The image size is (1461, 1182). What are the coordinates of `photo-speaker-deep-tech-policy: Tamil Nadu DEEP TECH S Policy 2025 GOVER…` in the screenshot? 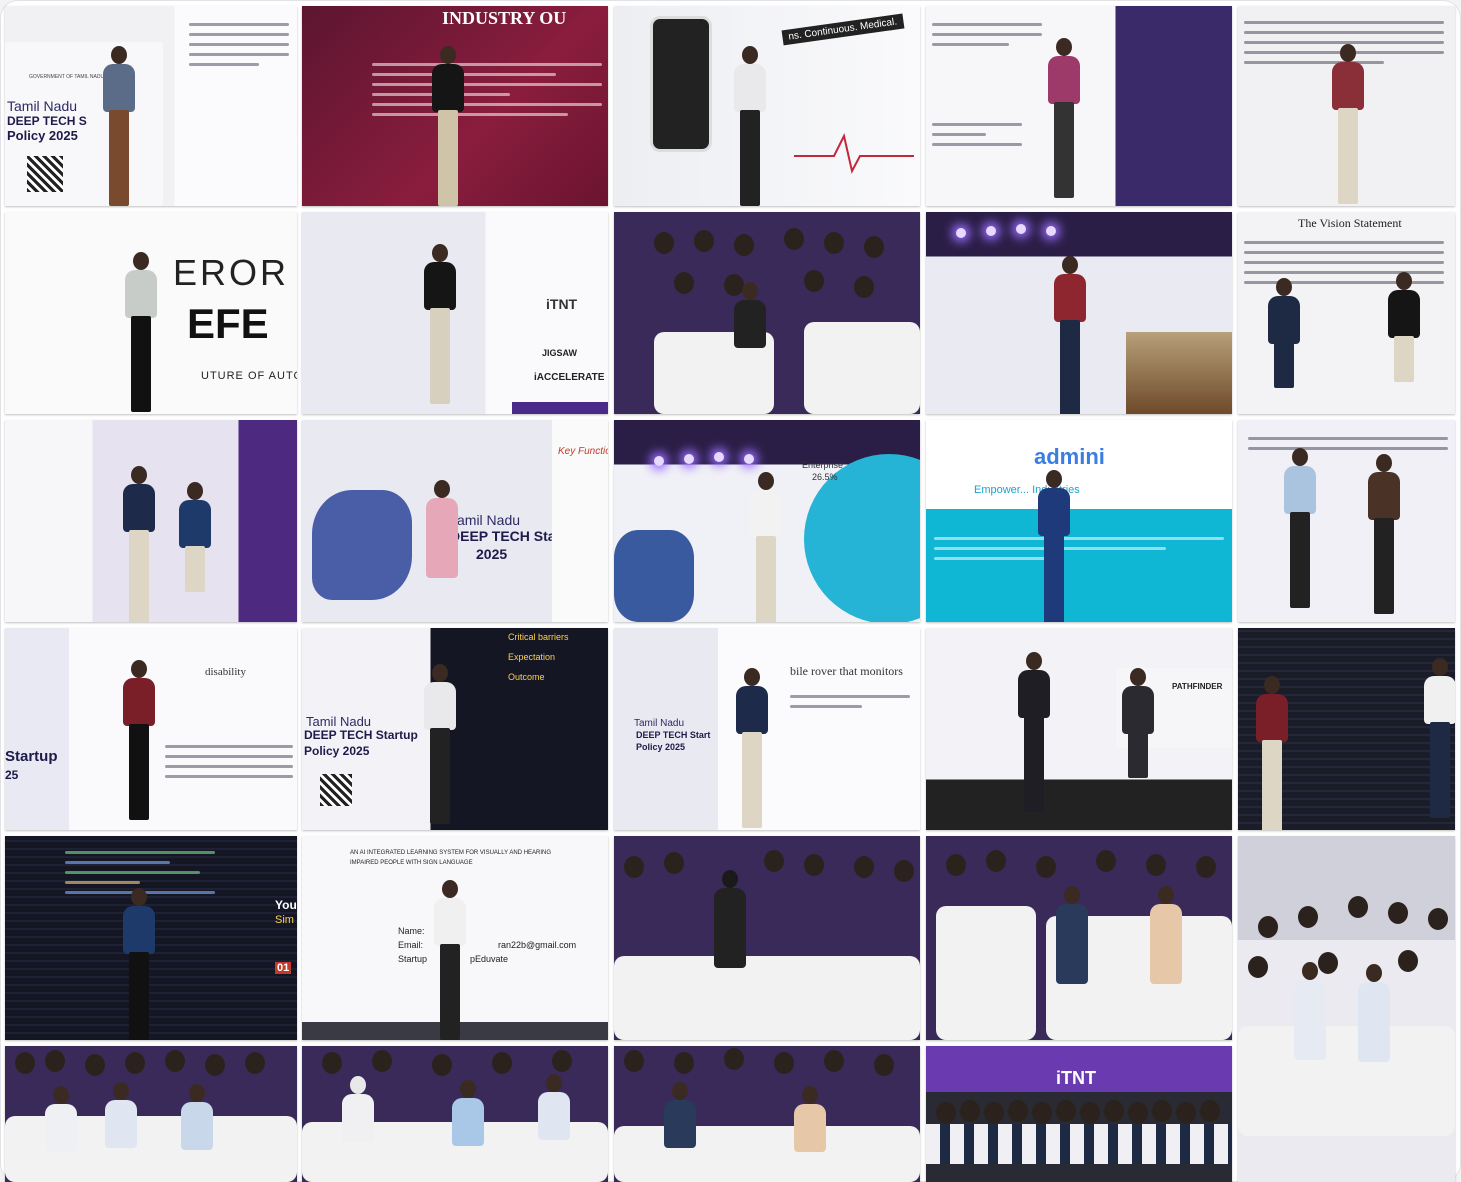 It's located at (151, 106).